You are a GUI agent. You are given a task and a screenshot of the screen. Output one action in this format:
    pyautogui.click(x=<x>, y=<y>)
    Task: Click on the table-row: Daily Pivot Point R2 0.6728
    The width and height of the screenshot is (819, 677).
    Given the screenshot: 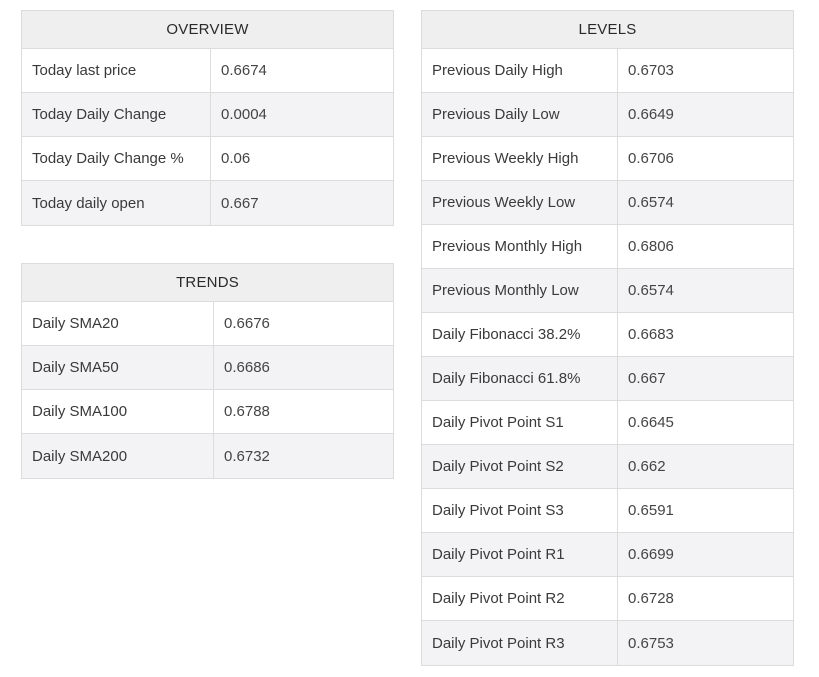 What is the action you would take?
    pyautogui.click(x=607, y=599)
    